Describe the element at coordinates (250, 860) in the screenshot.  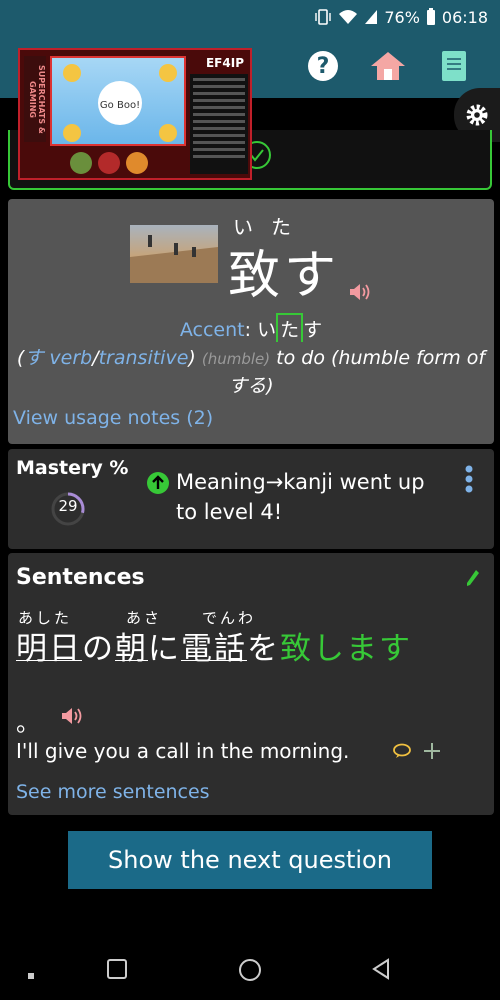
I see `show-next-question-button: Show the next question` at that location.